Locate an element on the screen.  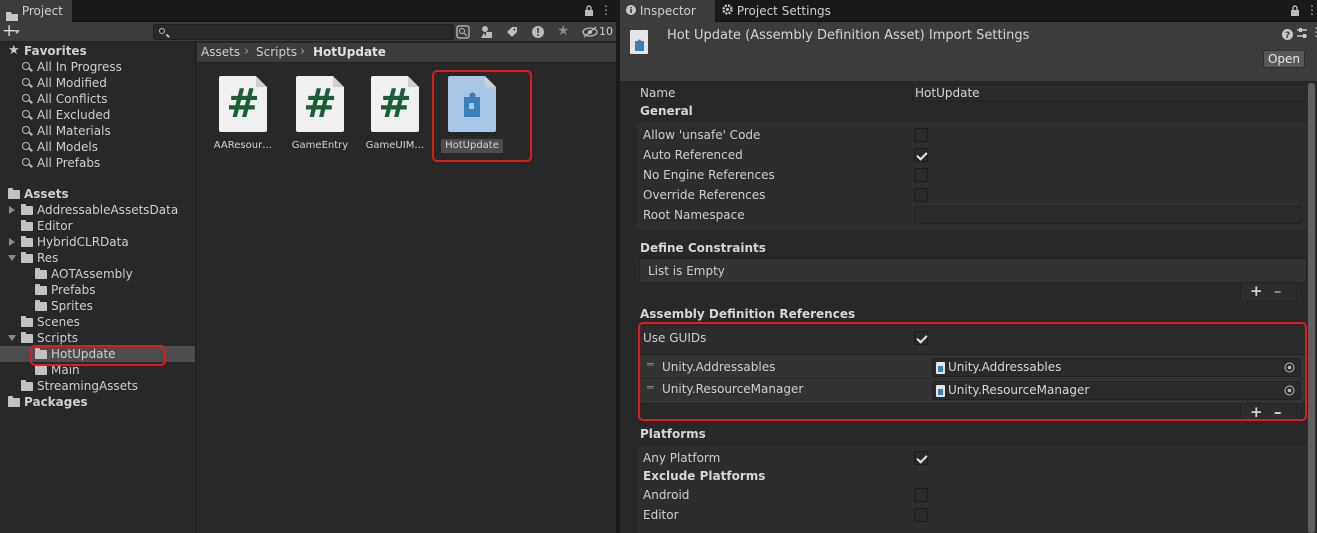
assembly-definition-icon is located at coordinates (472, 104).